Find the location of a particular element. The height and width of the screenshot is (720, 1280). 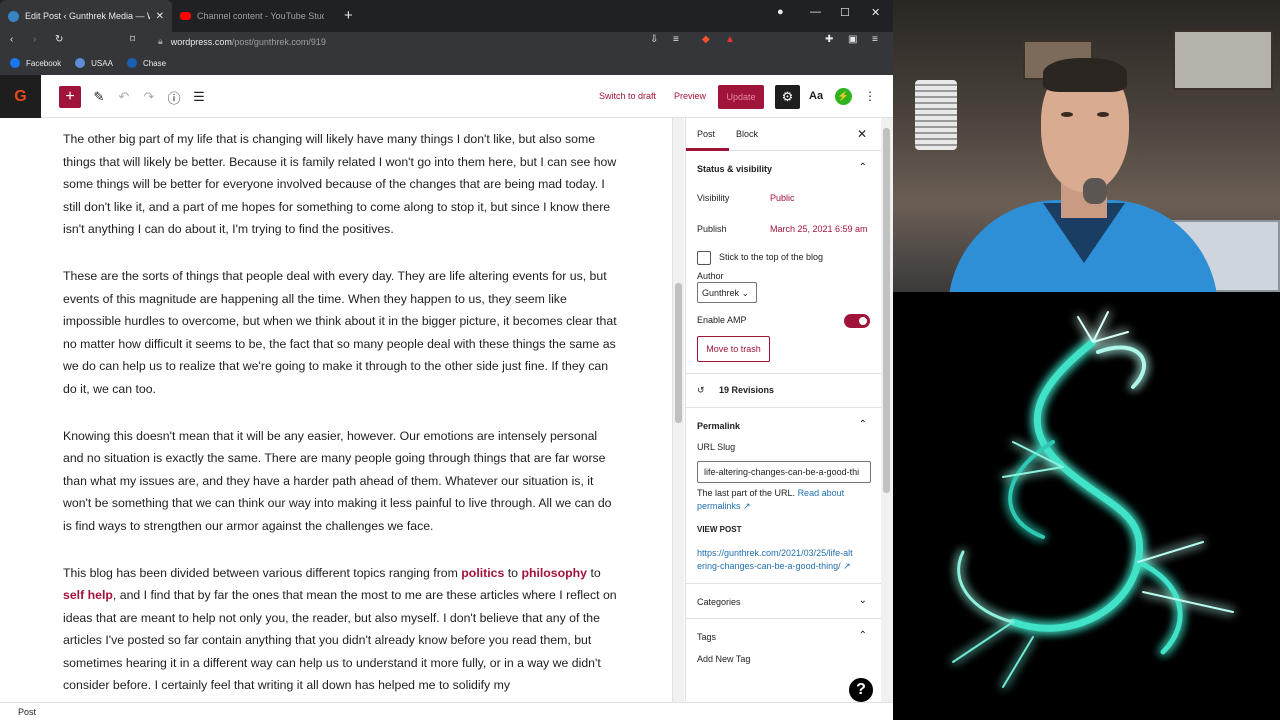

install-icon: ⇩ is located at coordinates (654, 39).